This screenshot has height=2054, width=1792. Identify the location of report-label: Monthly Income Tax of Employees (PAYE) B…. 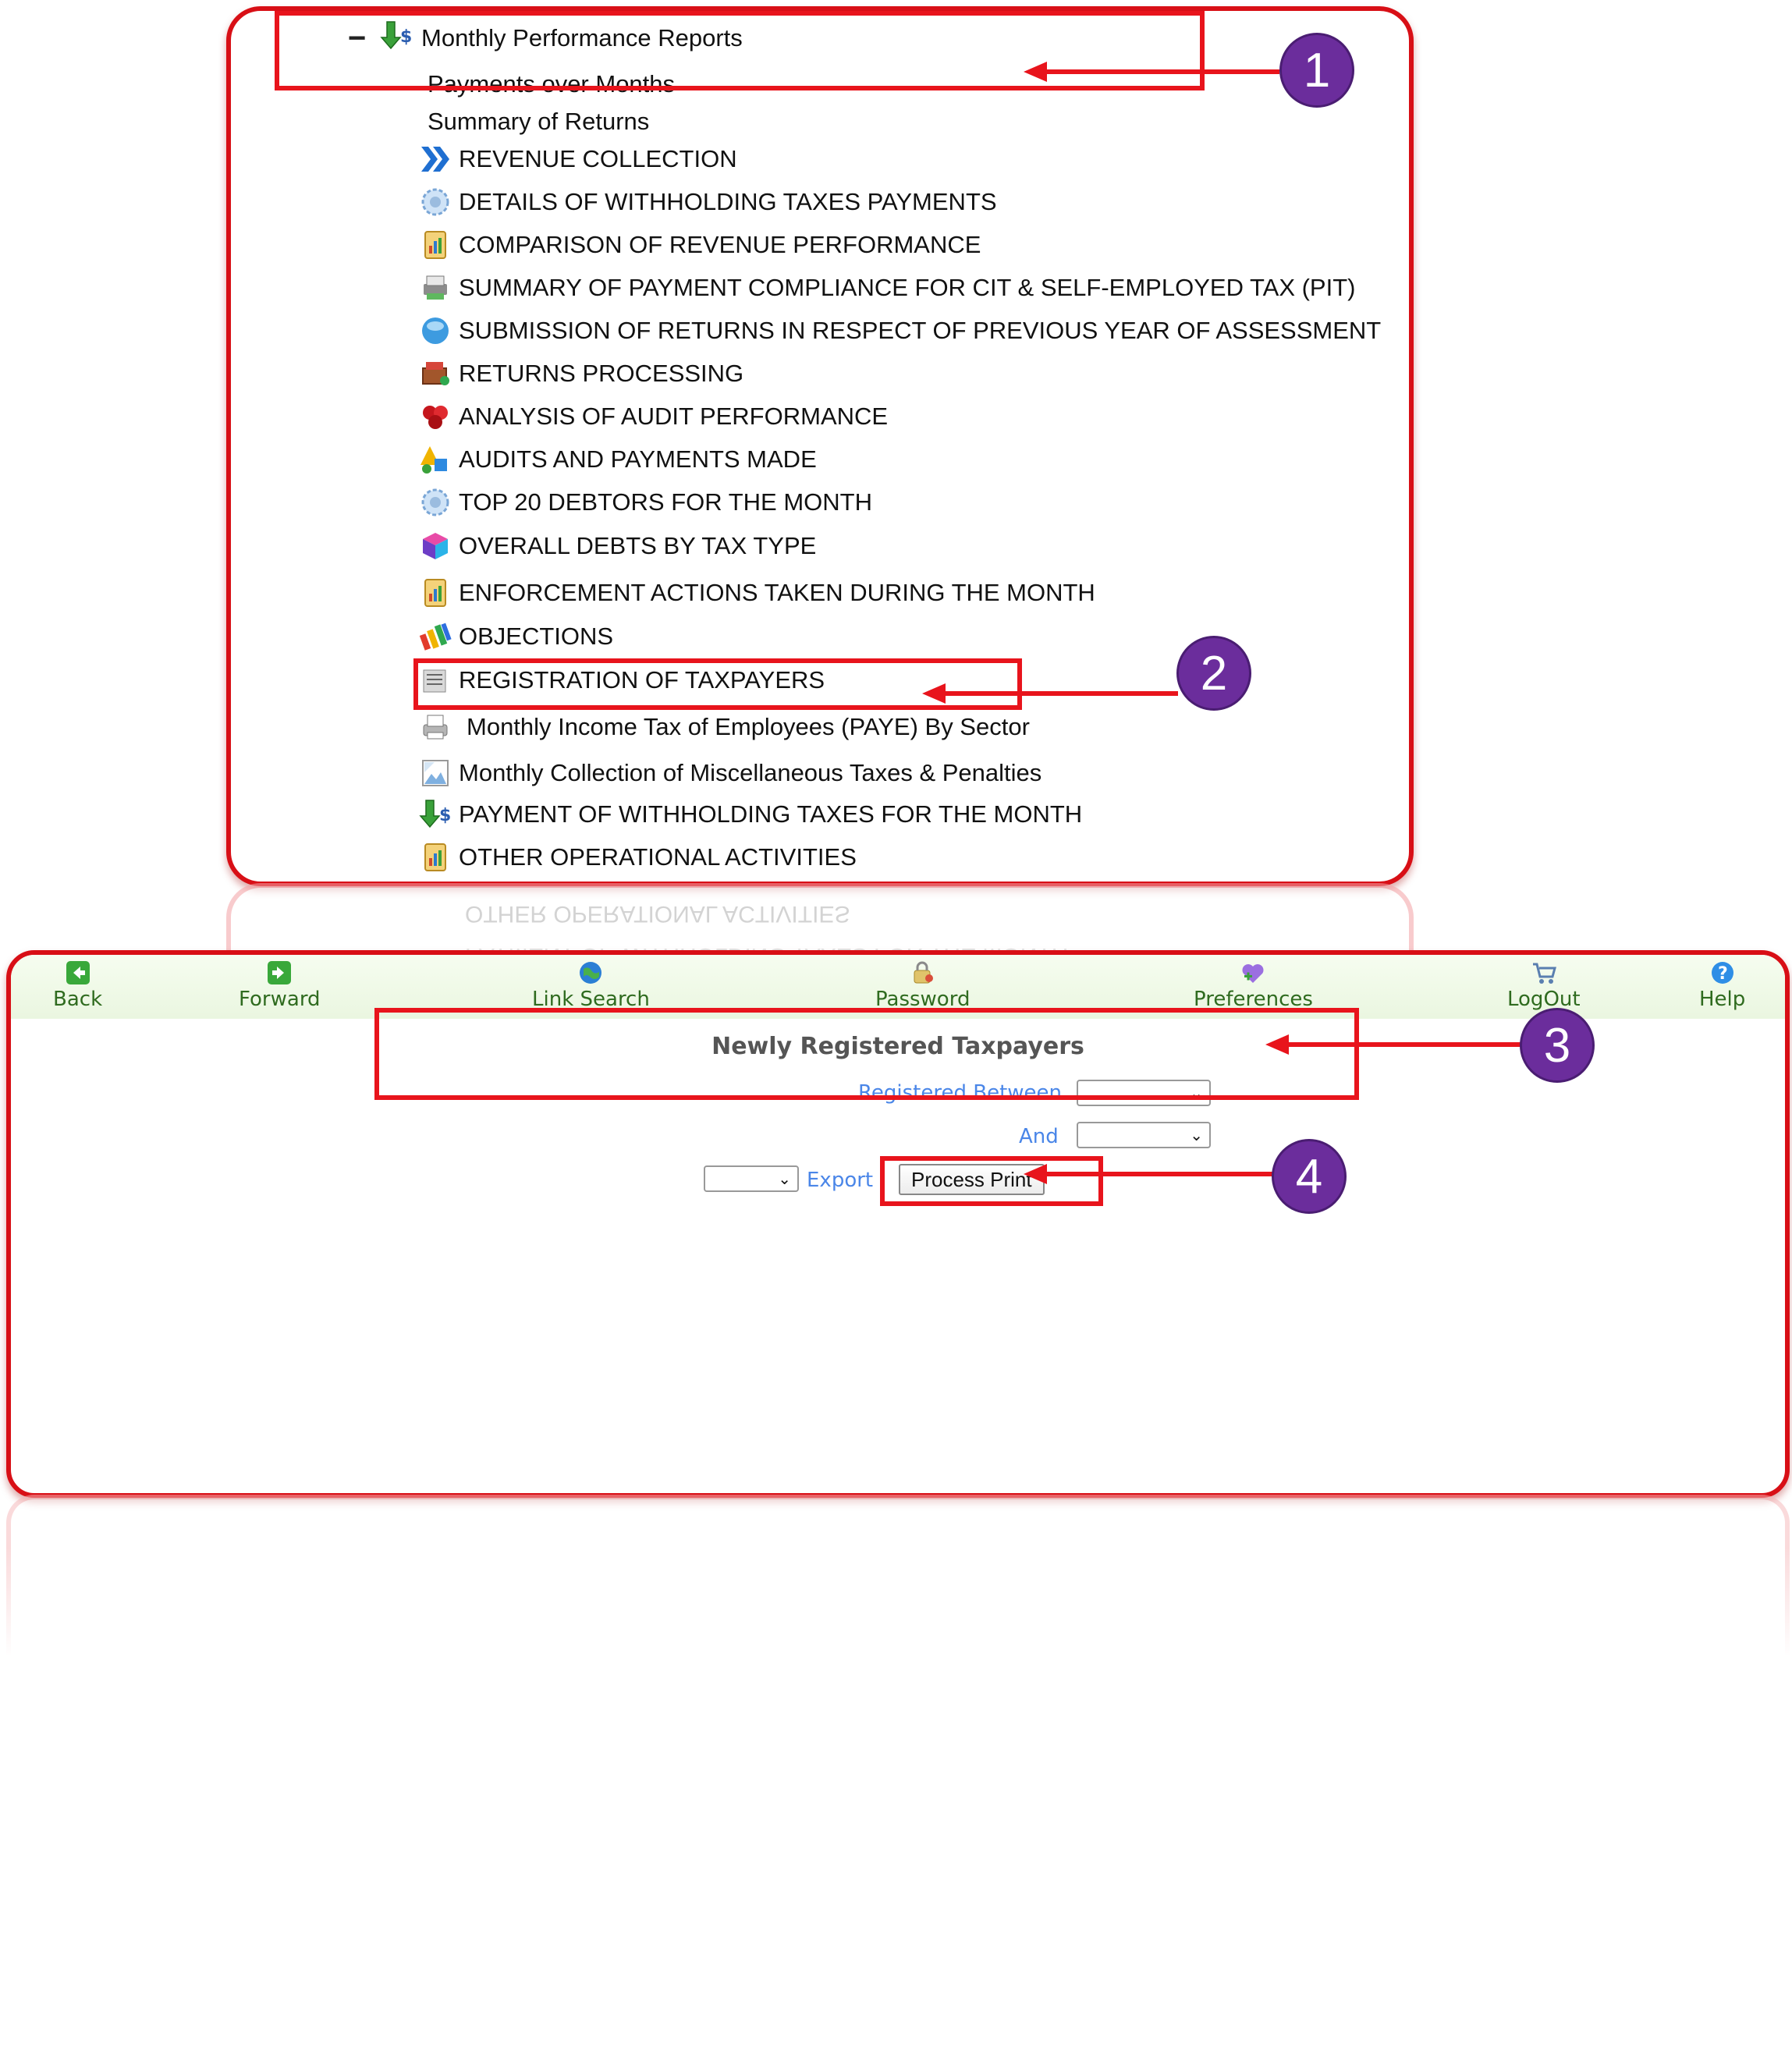
(748, 726).